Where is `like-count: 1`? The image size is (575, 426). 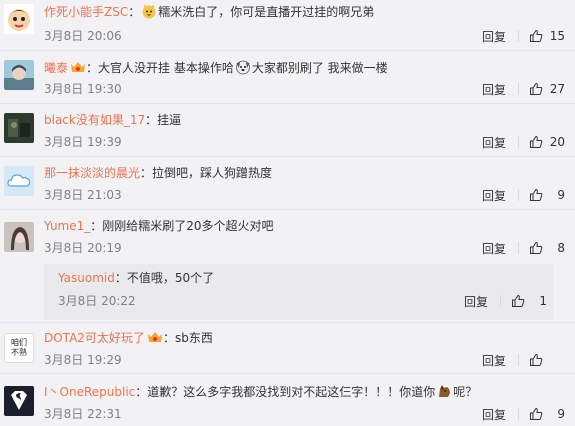
like-count: 1 is located at coordinates (543, 301).